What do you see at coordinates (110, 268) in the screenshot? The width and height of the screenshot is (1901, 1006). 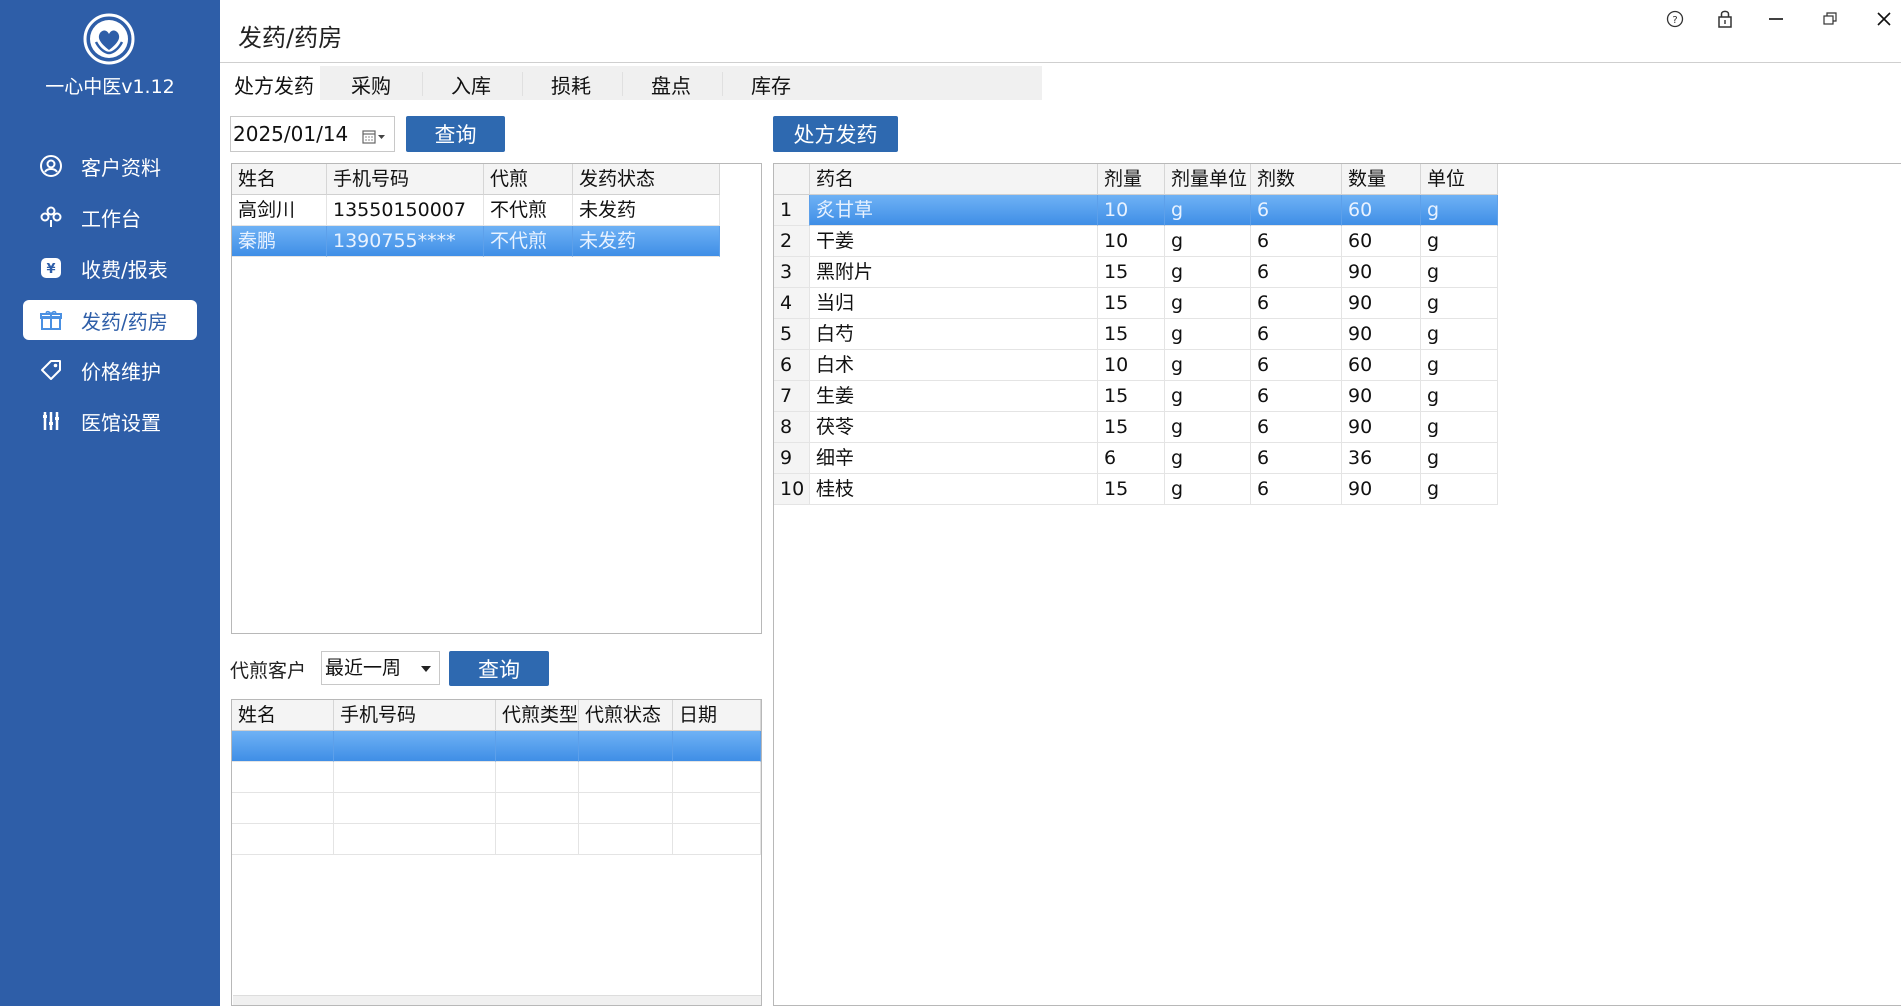 I see `sidebar-item-billing: ¥ 收费/报表` at bounding box center [110, 268].